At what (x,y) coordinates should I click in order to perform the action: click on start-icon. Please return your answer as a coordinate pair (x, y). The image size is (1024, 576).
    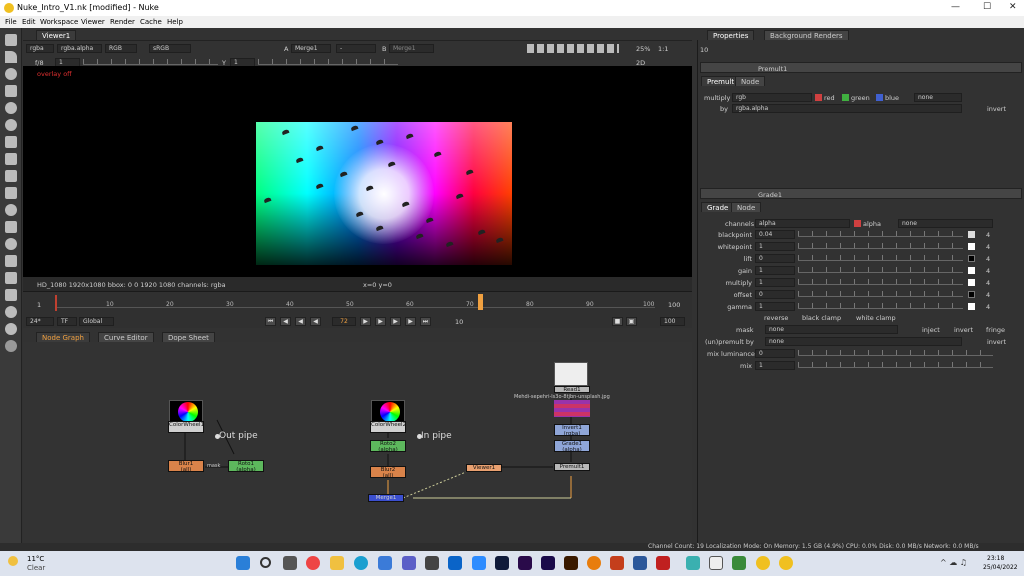
    Looking at the image, I should click on (243, 563).